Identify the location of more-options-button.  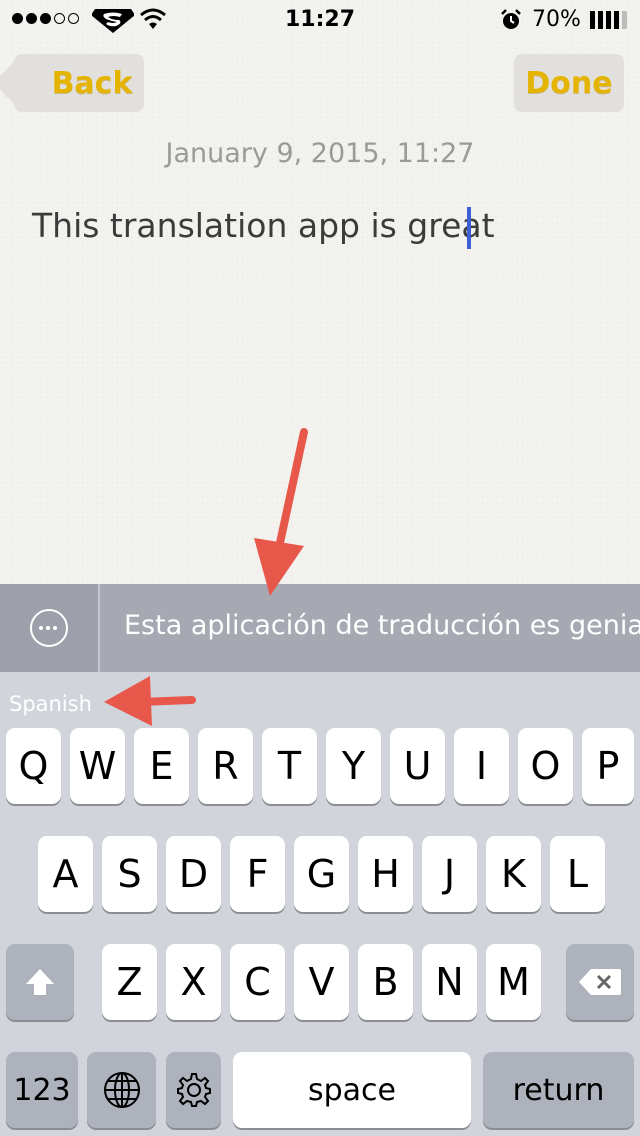
(50, 628).